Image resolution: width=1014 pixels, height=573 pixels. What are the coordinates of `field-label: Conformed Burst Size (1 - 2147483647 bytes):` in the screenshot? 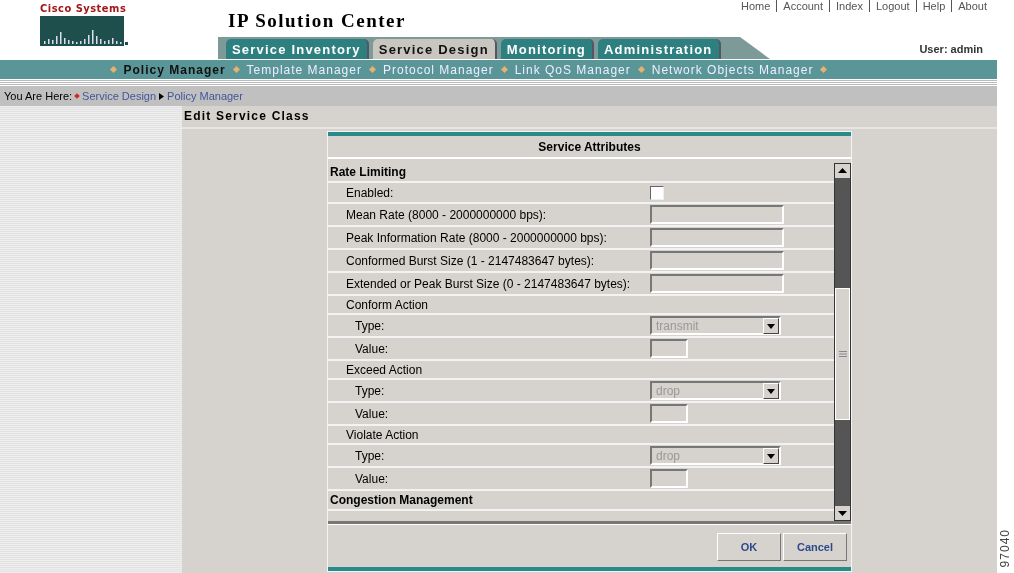 It's located at (470, 260).